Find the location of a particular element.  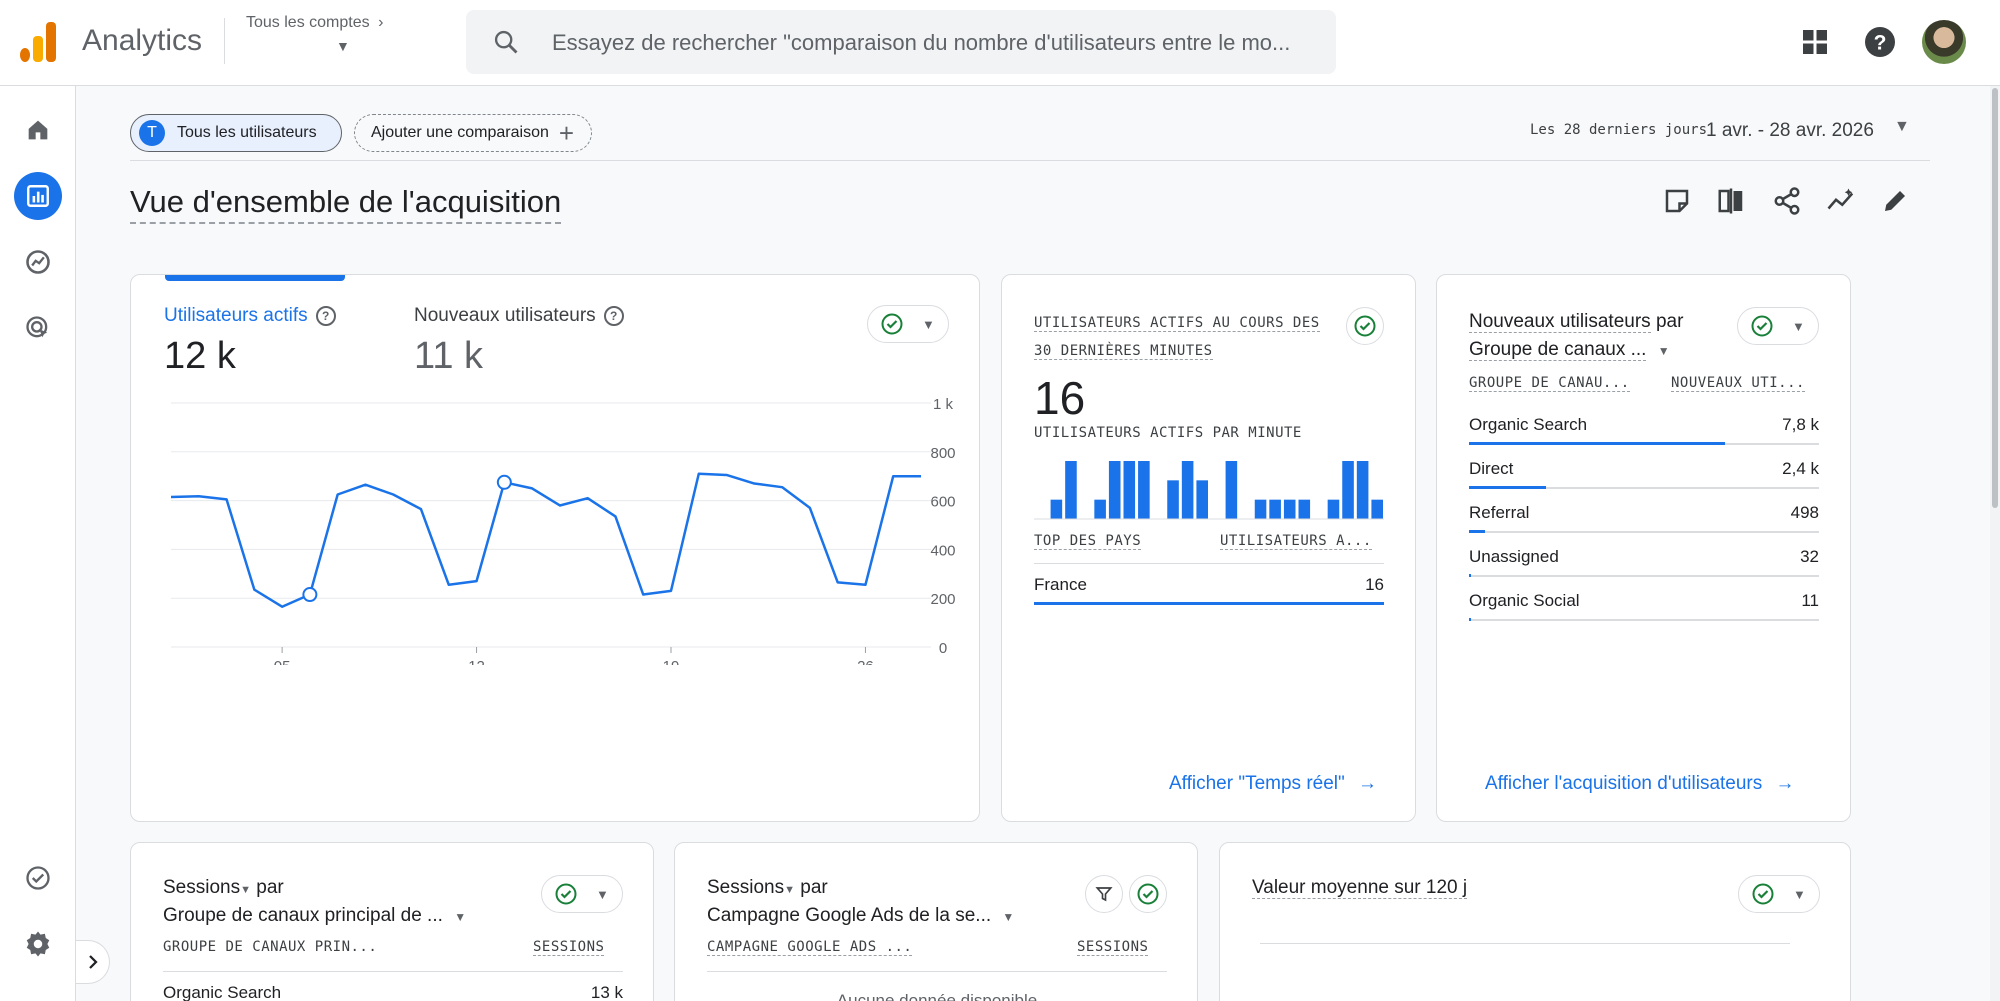

account-selector: Tous les comptes › ▼ is located at coordinates (314, 34).